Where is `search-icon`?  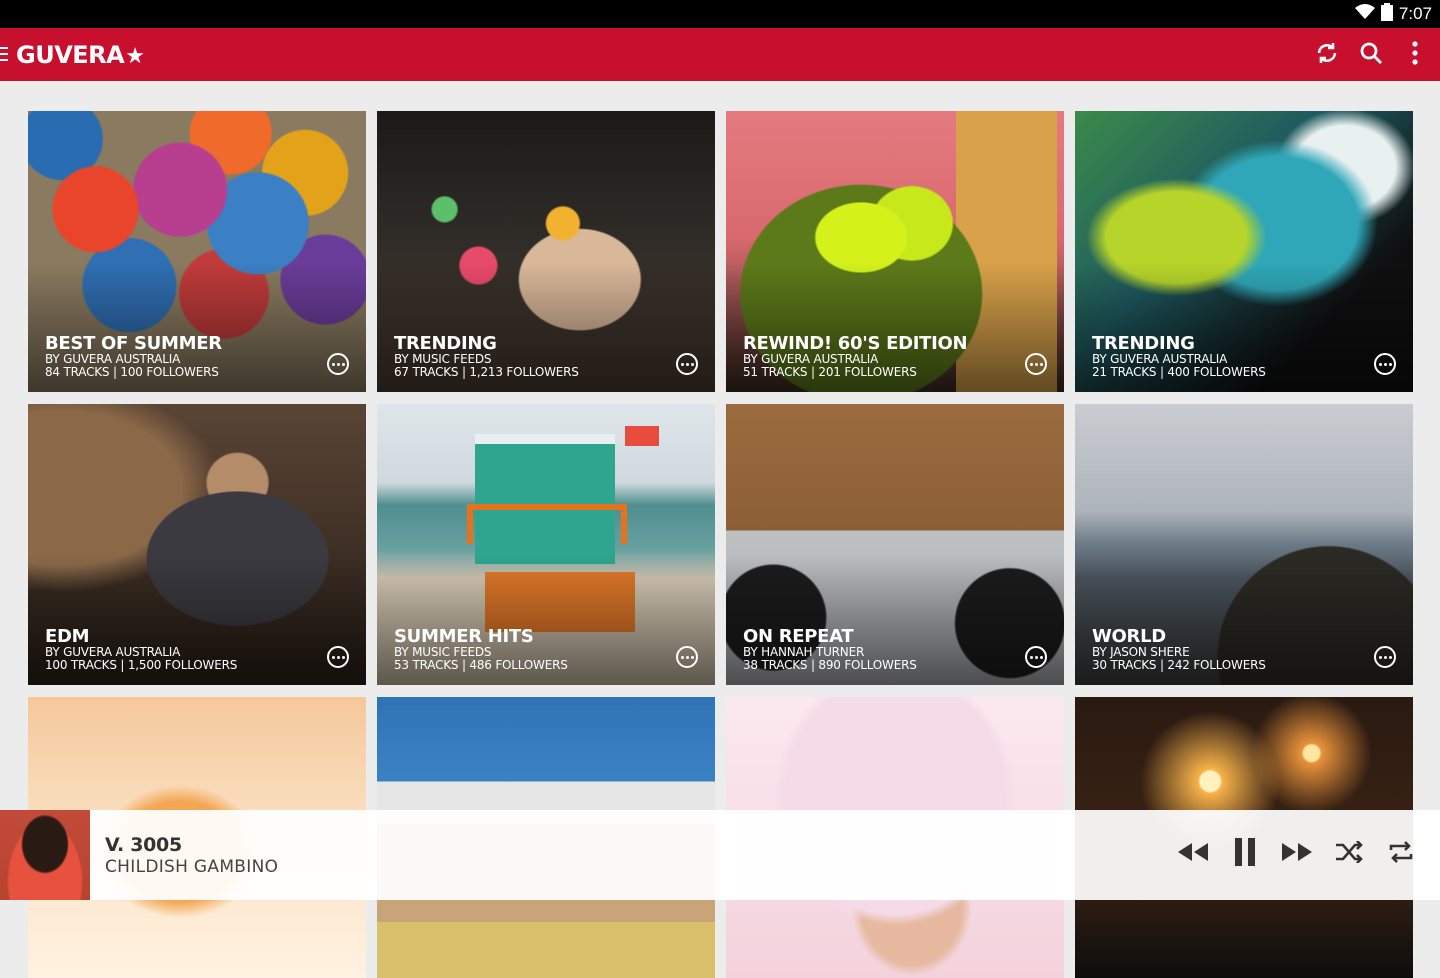
search-icon is located at coordinates (1371, 55).